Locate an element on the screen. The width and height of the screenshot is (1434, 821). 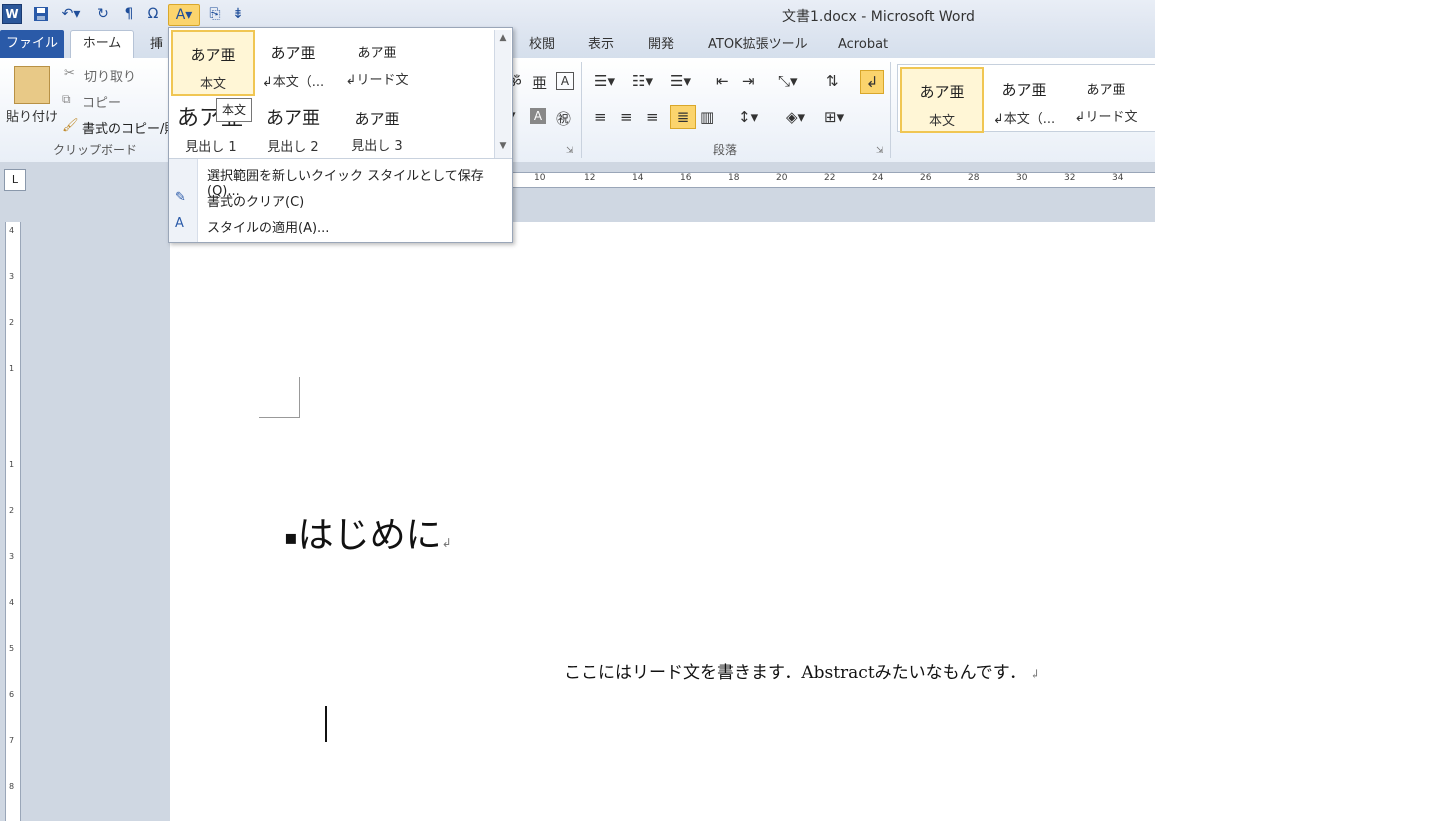
show-marks-icon: ↲ is located at coordinates (872, 82).